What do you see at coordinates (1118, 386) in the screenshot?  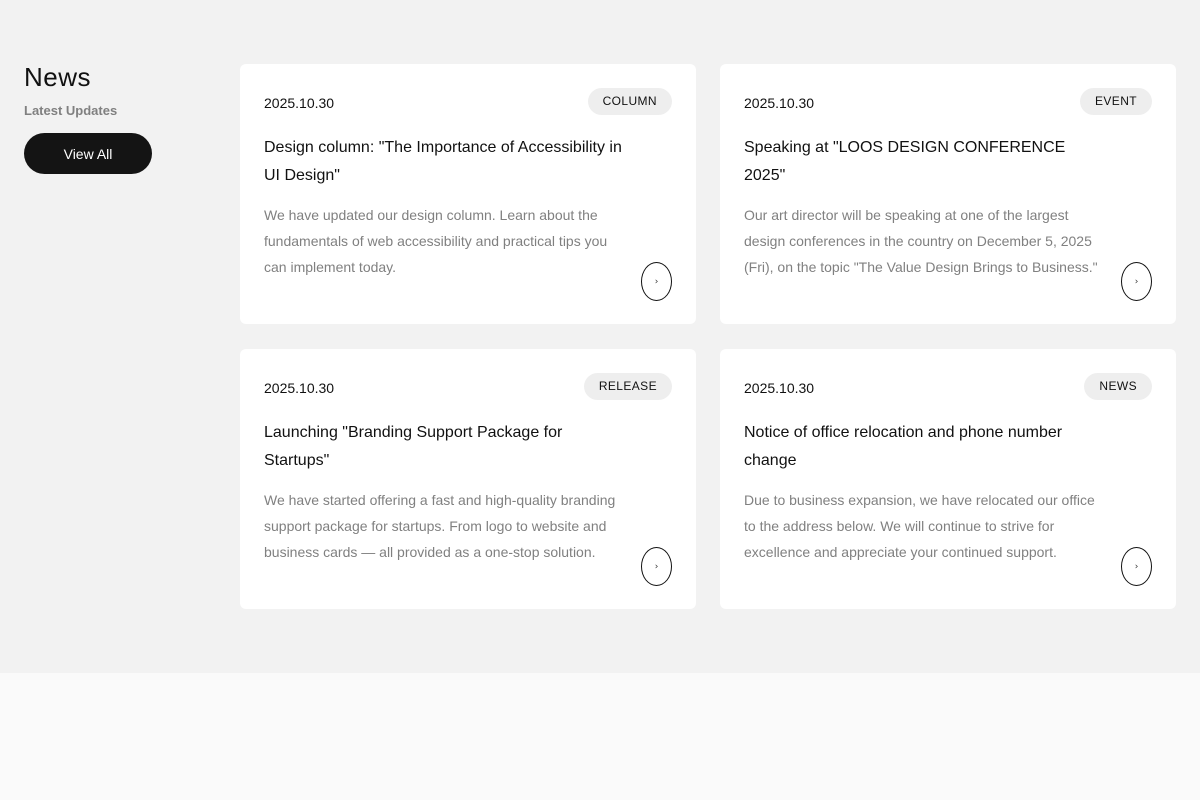 I see `card-category-badge: NEWS` at bounding box center [1118, 386].